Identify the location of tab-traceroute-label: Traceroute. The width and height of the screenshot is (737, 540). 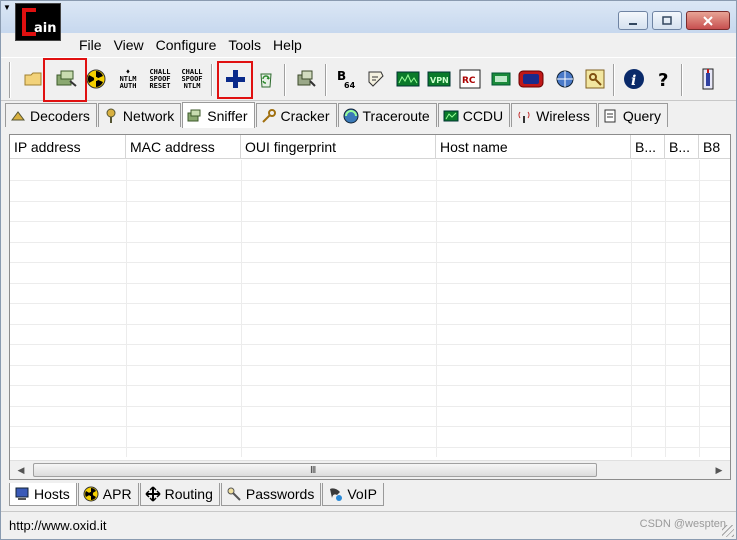
(396, 115).